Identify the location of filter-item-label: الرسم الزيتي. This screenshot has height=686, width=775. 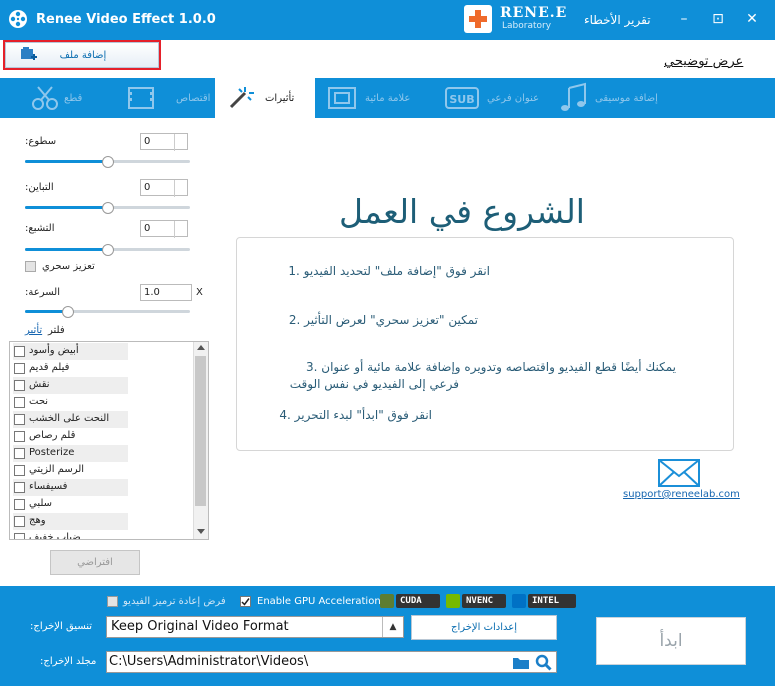
(57, 469).